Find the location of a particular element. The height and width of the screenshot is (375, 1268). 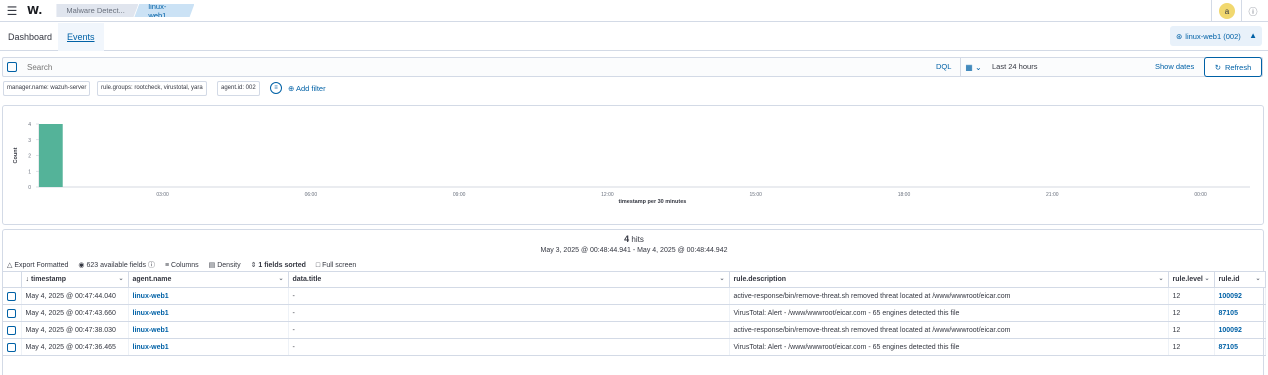

column-header-rule-description: rule.description ⌄ is located at coordinates (949, 279).